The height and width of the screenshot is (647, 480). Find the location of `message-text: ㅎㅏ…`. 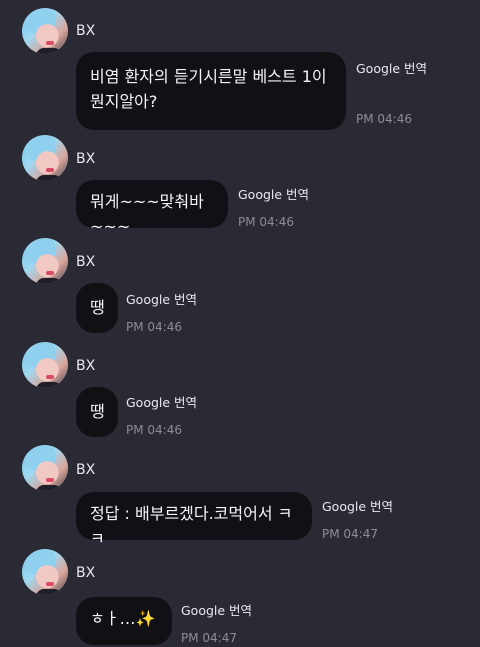

message-text: ㅎㅏ… is located at coordinates (113, 618).